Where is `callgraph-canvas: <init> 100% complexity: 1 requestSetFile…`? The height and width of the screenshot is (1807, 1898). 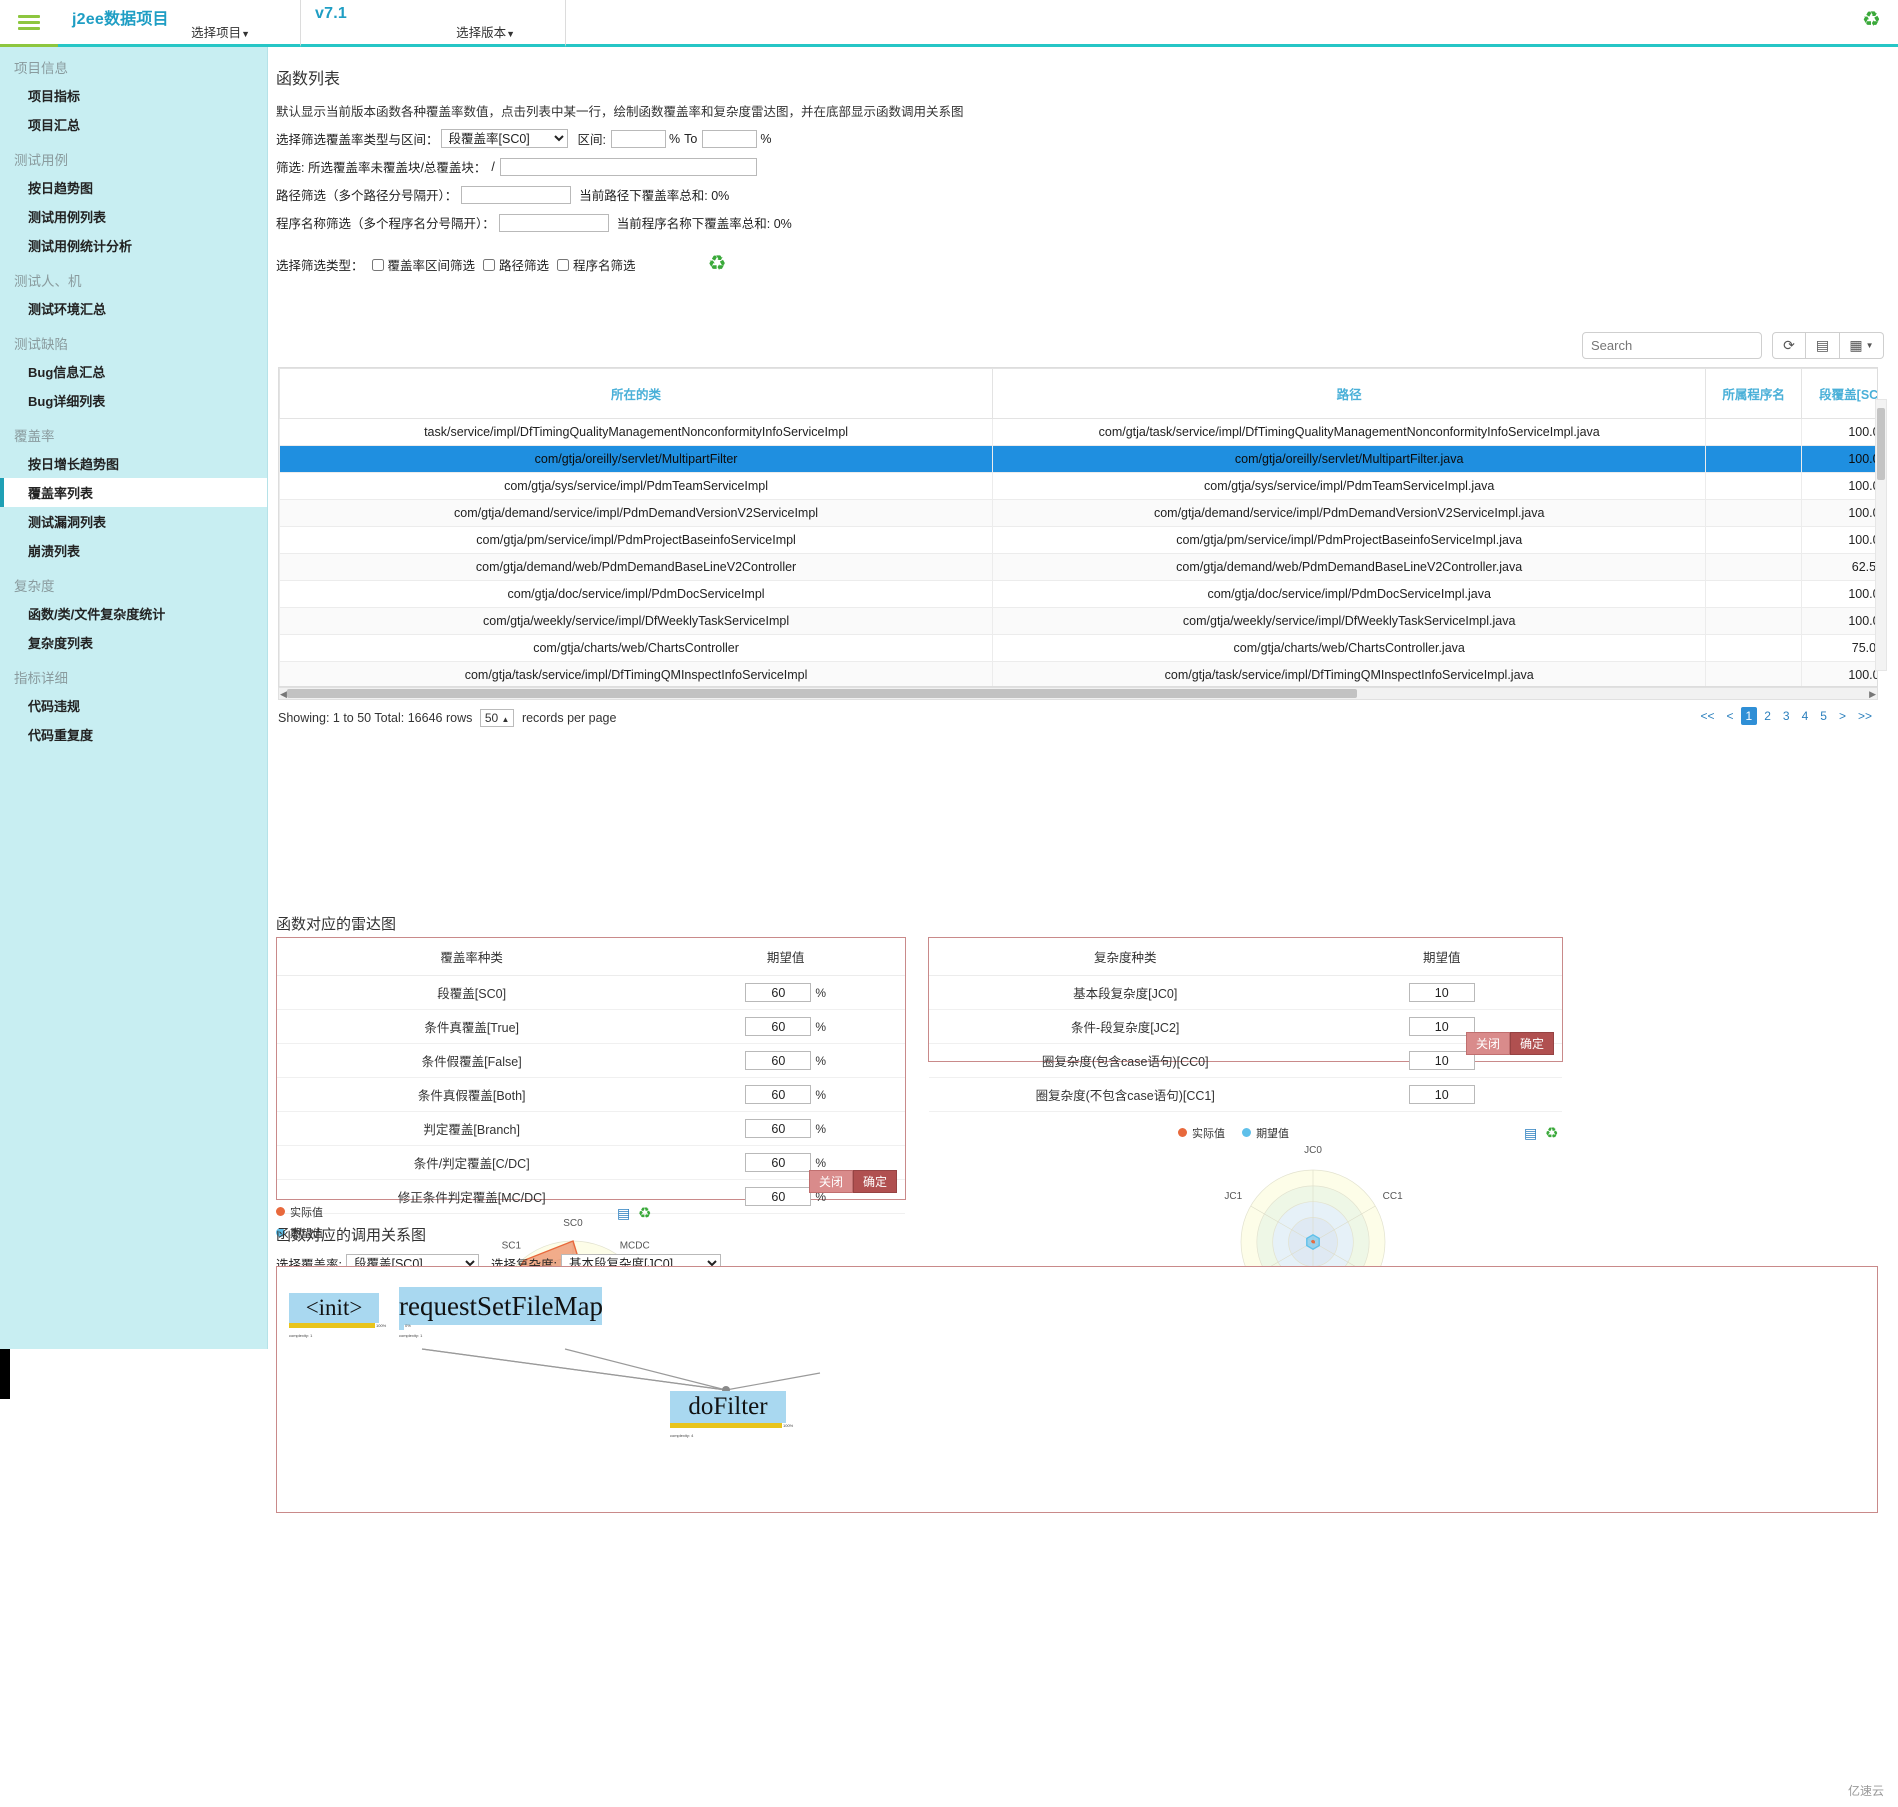
callgraph-canvas: <init> 100% complexity: 1 requestSetFile… is located at coordinates (1077, 1389).